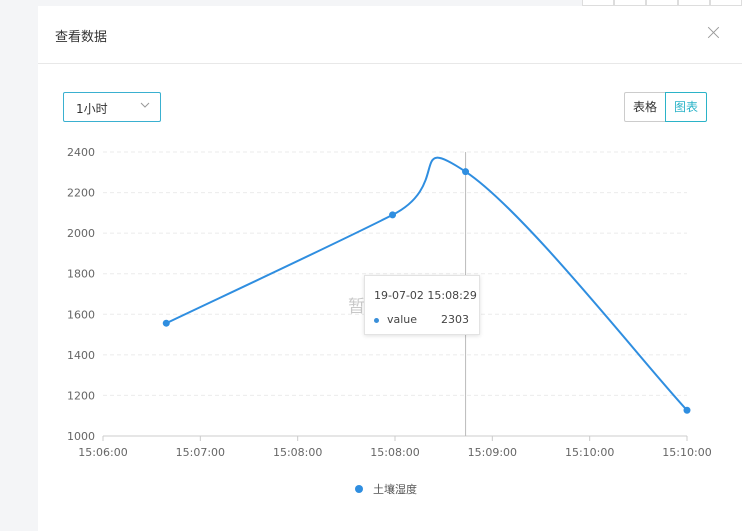 Image resolution: width=742 pixels, height=531 pixels. What do you see at coordinates (359, 489) in the screenshot?
I see `legend-marker` at bounding box center [359, 489].